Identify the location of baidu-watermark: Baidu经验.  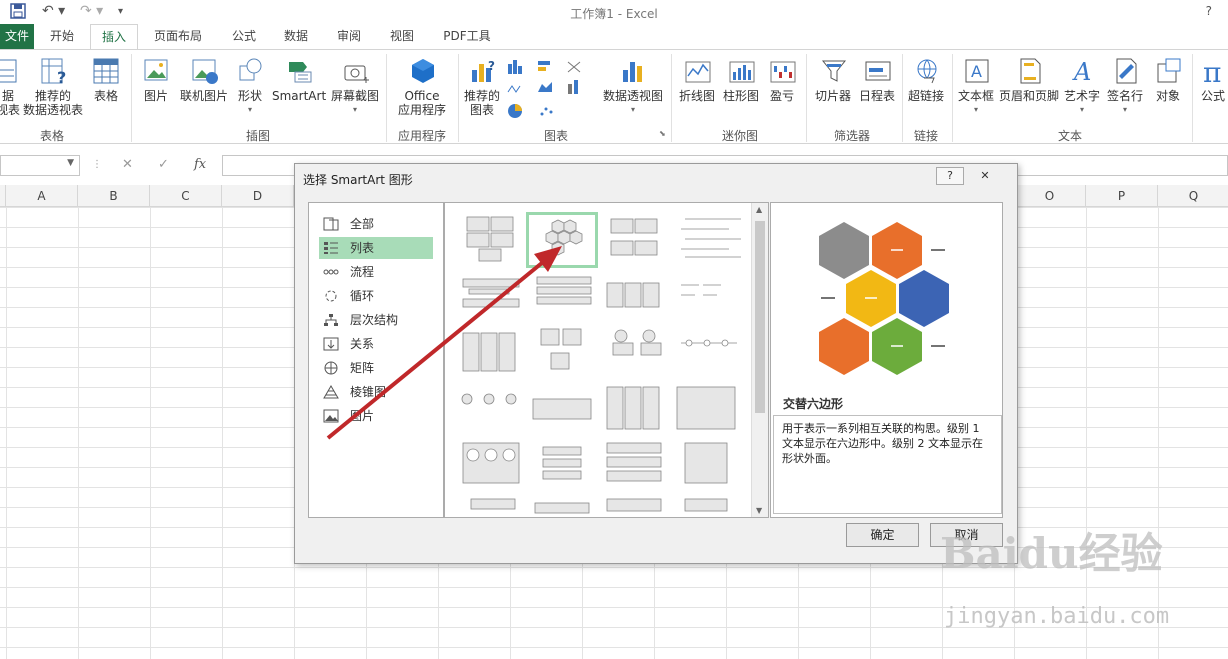
(1051, 553).